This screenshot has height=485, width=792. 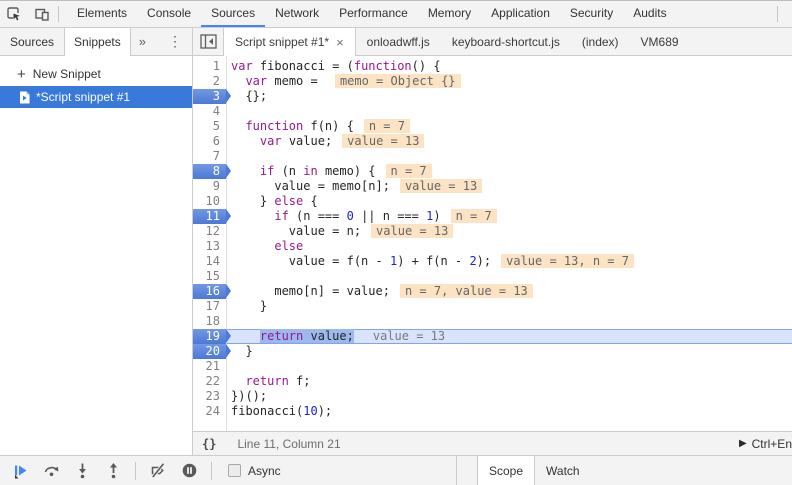 I want to click on line-number: 14, so click(x=209, y=261).